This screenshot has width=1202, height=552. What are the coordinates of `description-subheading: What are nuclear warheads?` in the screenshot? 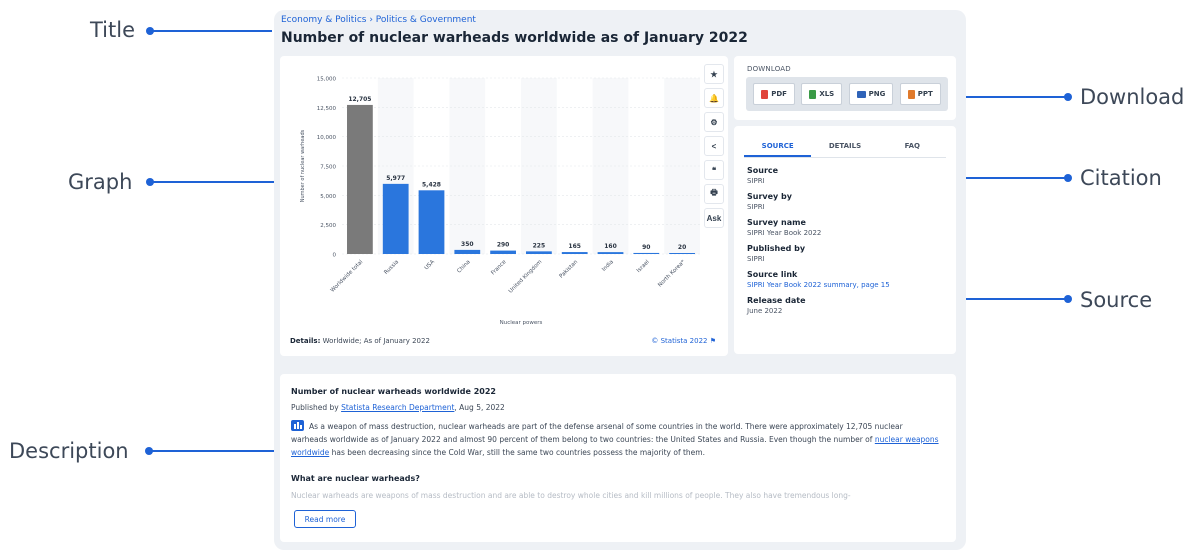 It's located at (355, 478).